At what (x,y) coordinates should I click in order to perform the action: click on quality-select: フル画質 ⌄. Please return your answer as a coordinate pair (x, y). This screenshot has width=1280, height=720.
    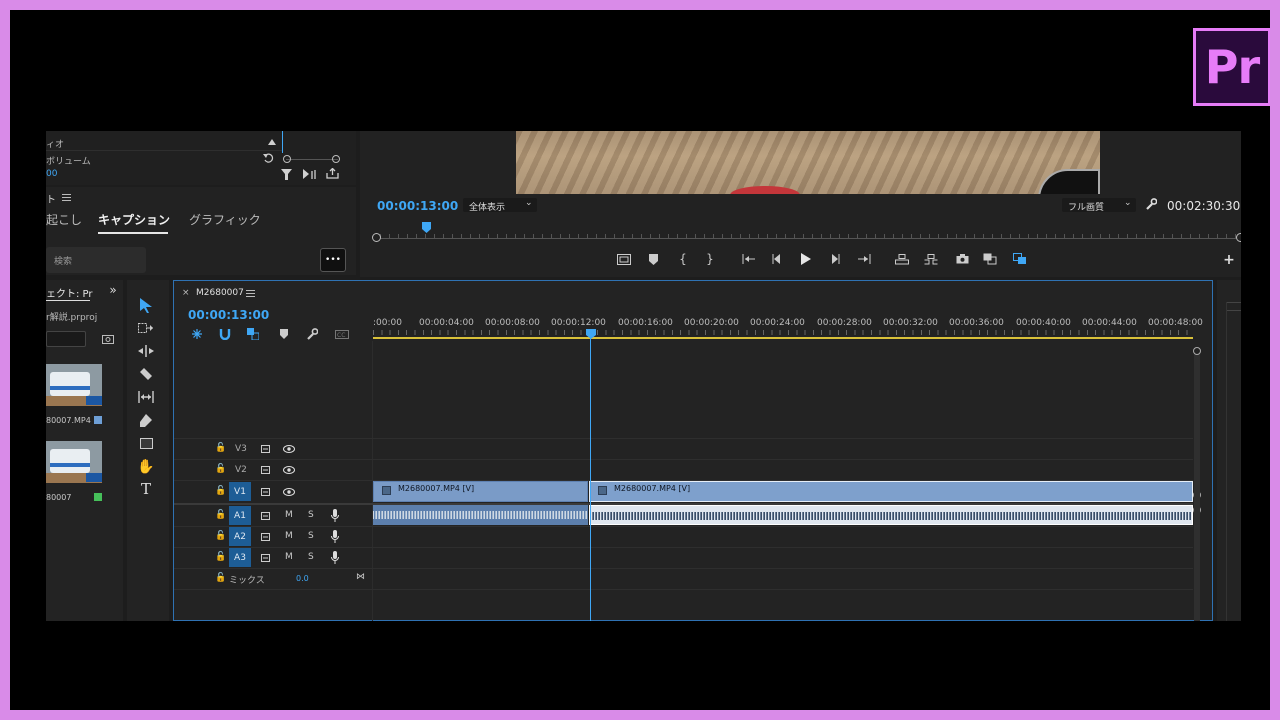
    Looking at the image, I should click on (1099, 205).